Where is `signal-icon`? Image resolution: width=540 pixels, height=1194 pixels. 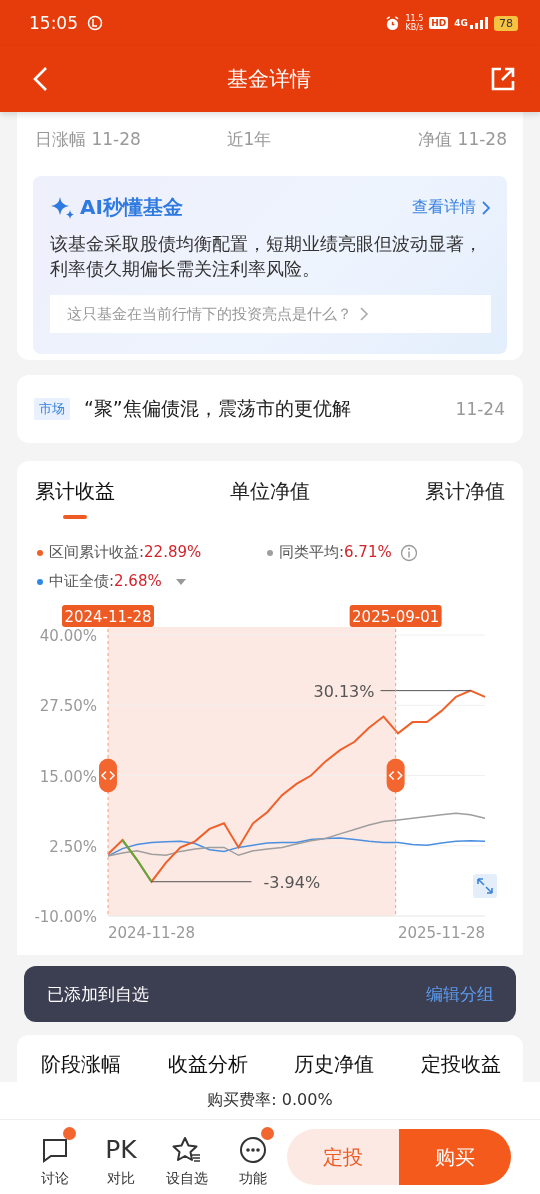
signal-icon is located at coordinates (479, 23).